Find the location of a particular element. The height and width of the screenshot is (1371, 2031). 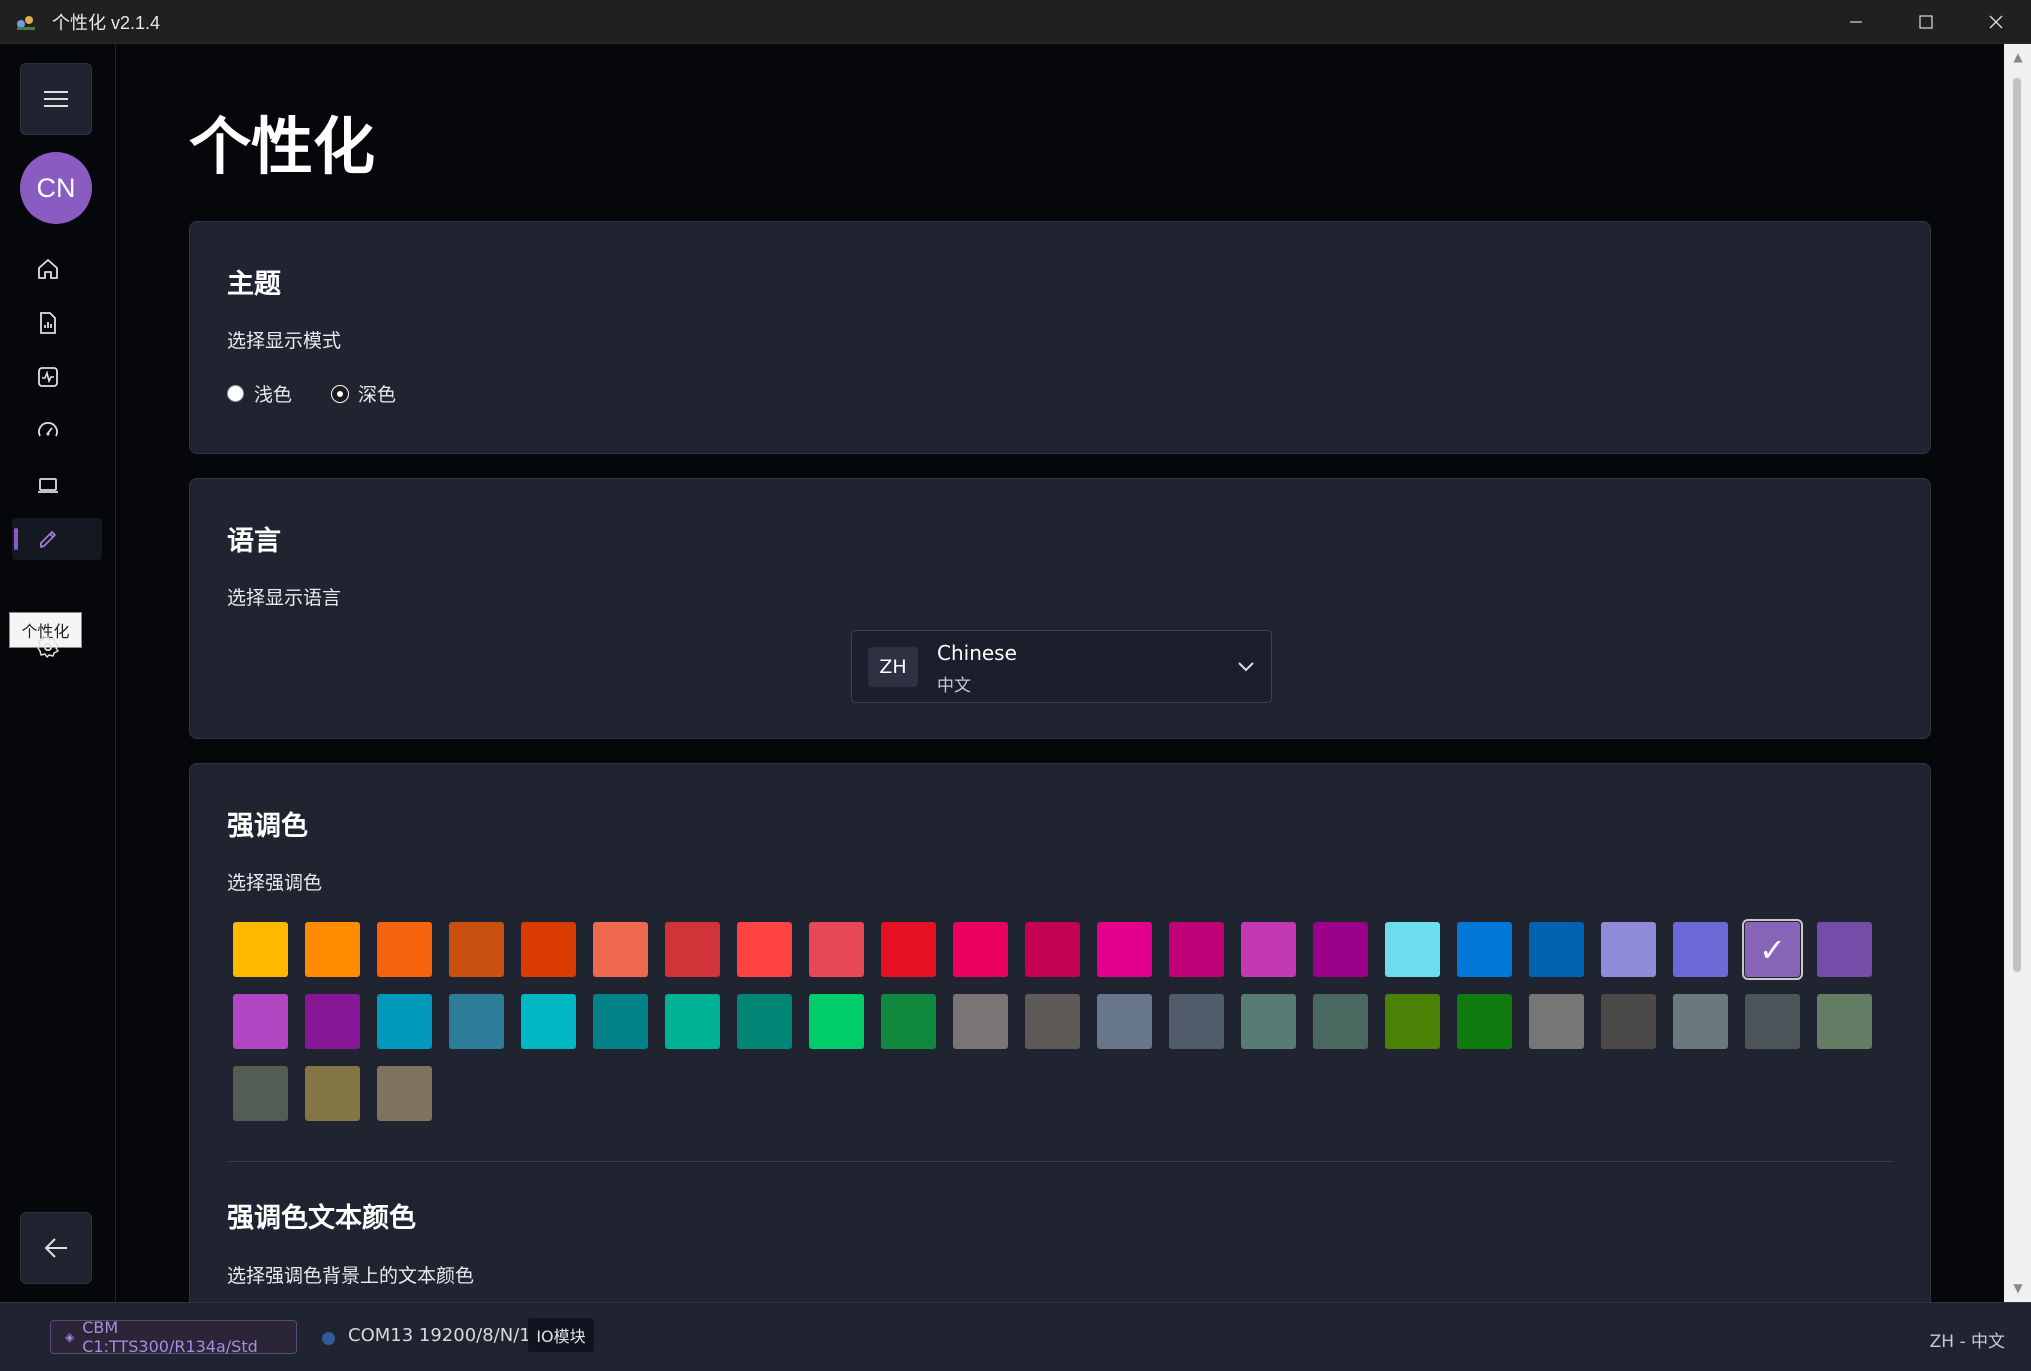

app-logo-icon is located at coordinates (26, 22).